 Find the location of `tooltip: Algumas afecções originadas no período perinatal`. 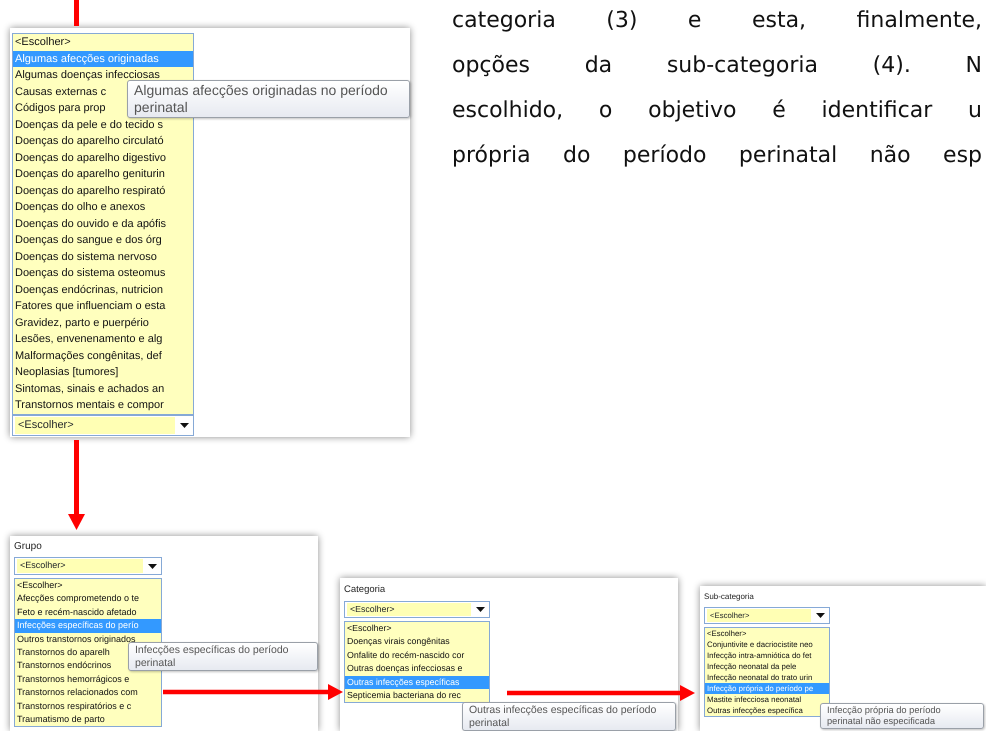

tooltip: Algumas afecções originadas no período perinatal is located at coordinates (268, 99).